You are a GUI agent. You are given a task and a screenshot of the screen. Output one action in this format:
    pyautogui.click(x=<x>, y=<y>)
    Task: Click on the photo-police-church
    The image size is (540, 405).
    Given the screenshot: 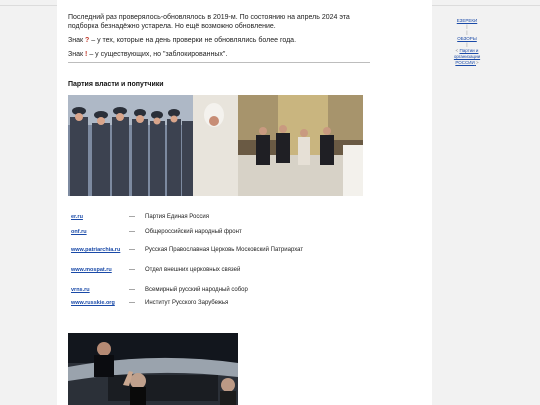 What is the action you would take?
    pyautogui.click(x=215, y=145)
    